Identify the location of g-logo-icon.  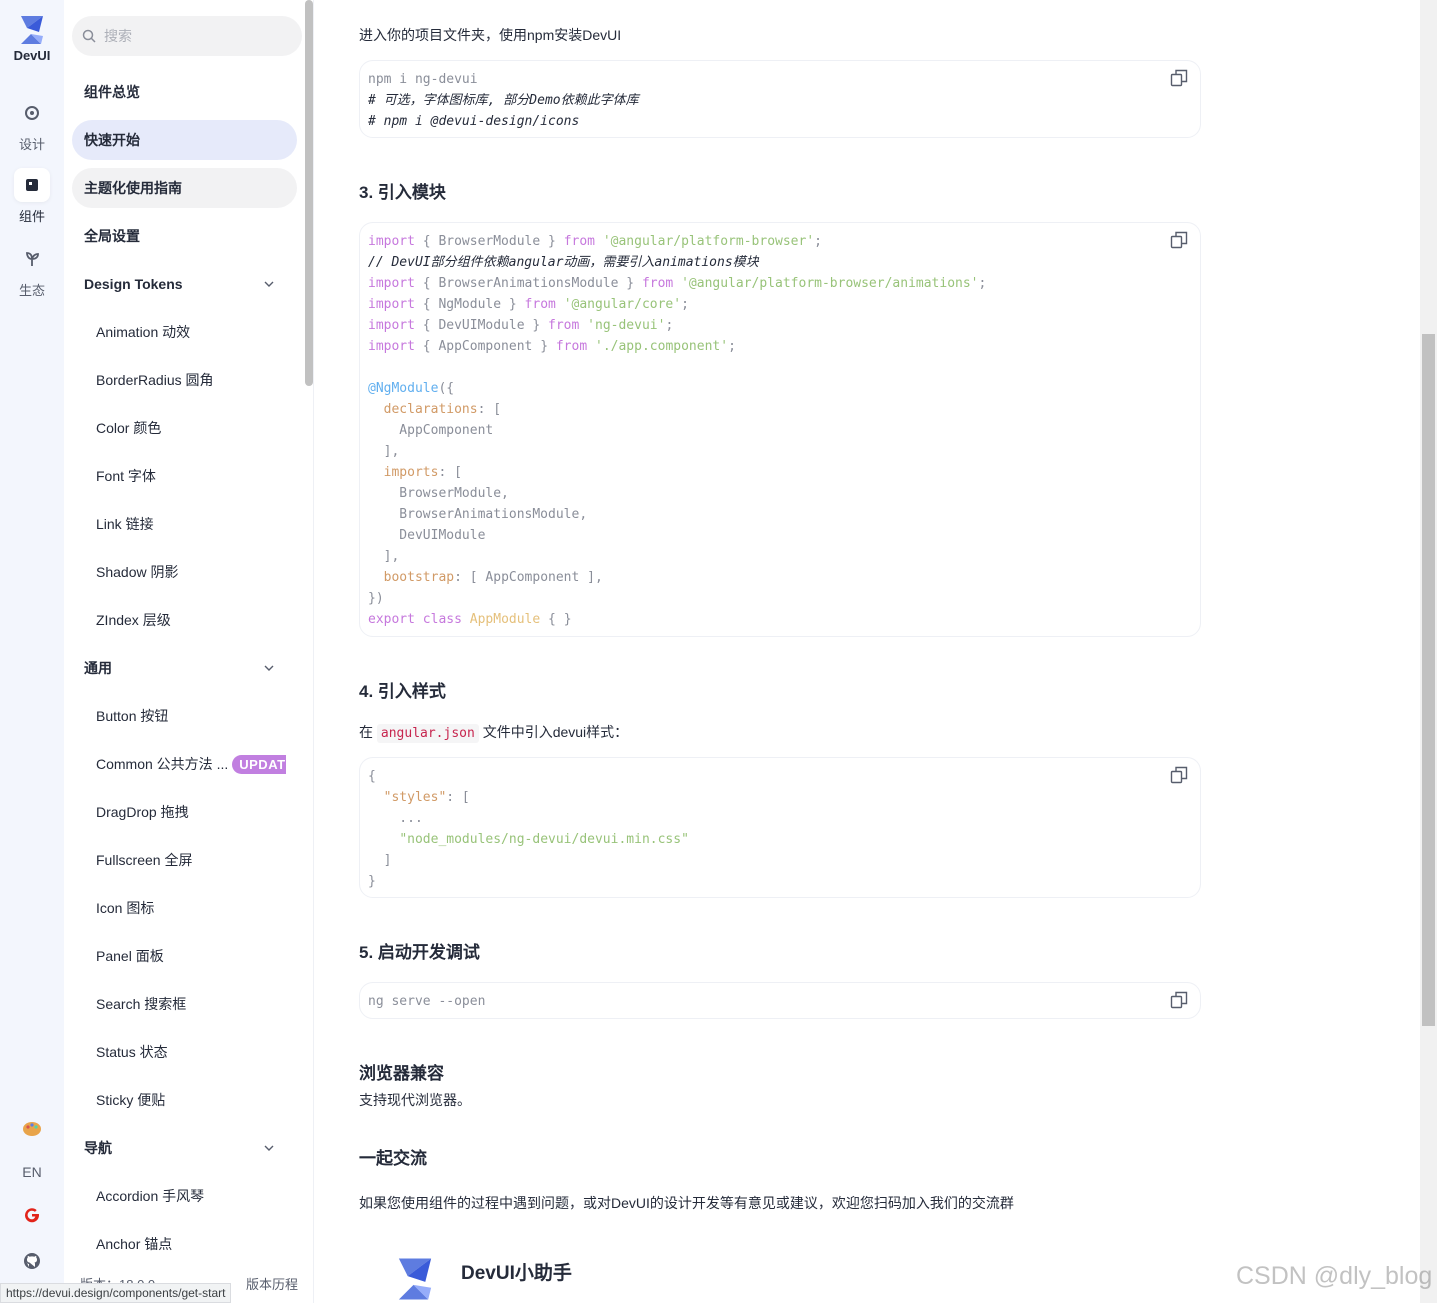
(32, 1216).